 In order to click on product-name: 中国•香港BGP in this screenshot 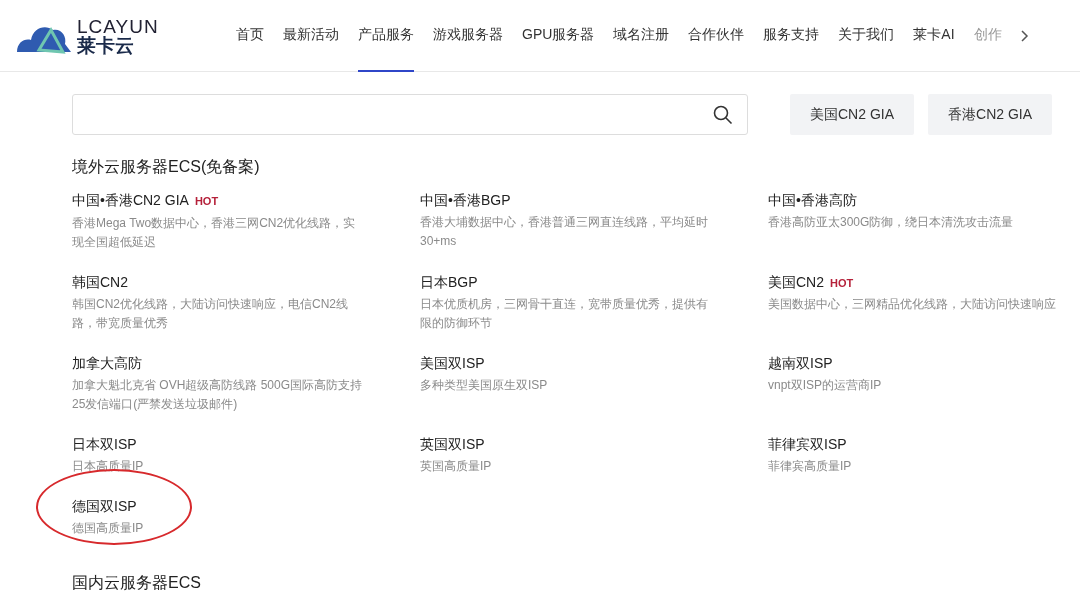, I will do `click(465, 200)`.